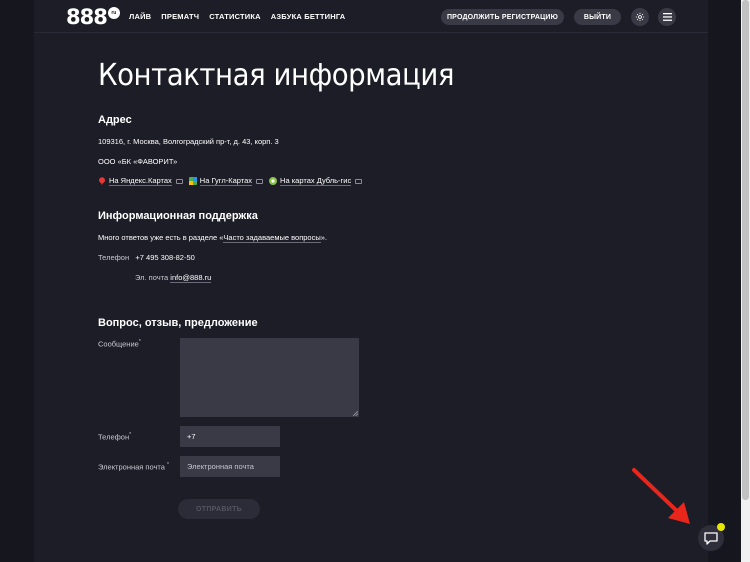 This screenshot has width=750, height=562. I want to click on menu-button, so click(667, 17).